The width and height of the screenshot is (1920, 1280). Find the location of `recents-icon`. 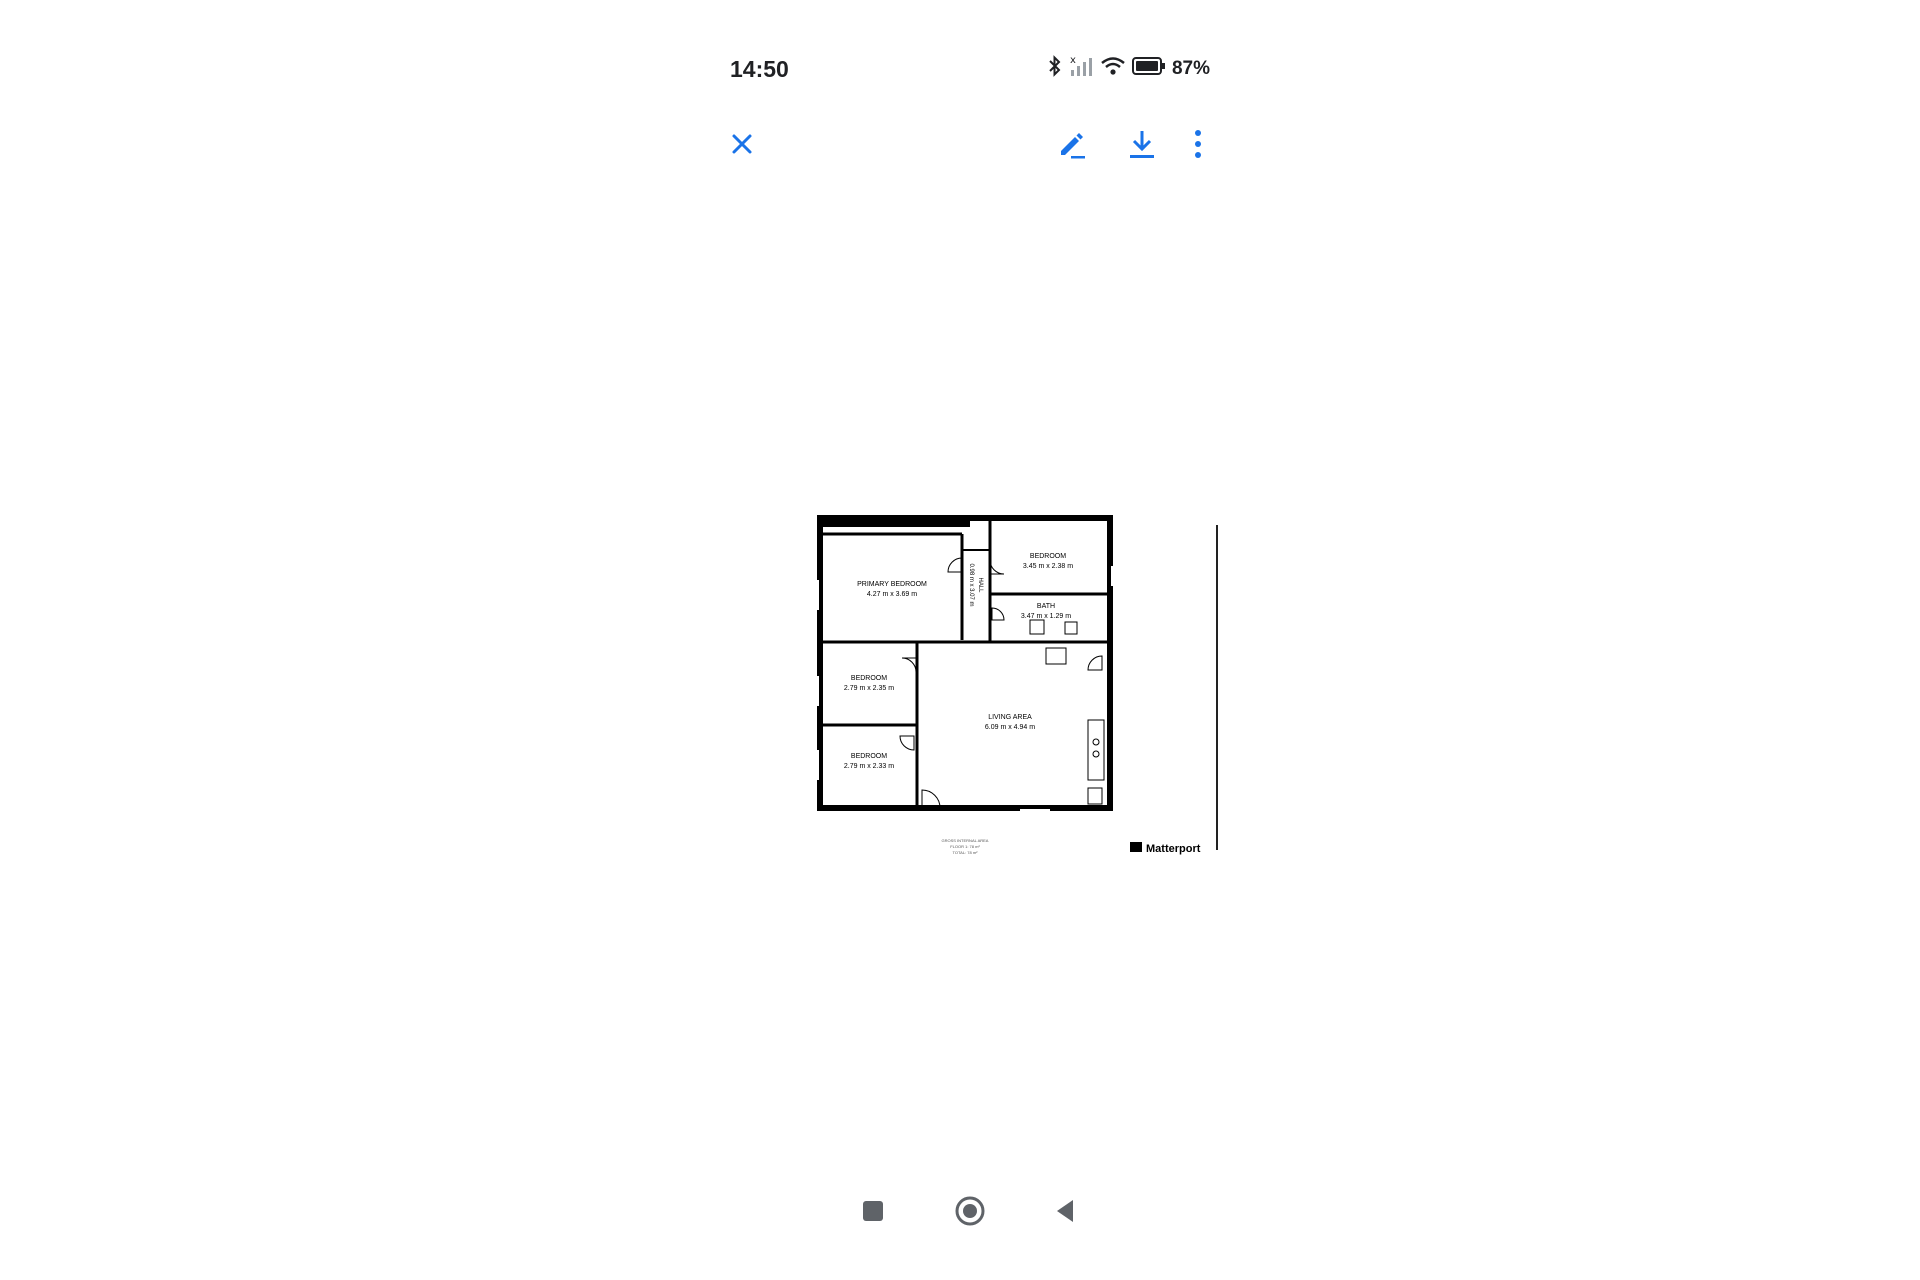

recents-icon is located at coordinates (873, 1211).